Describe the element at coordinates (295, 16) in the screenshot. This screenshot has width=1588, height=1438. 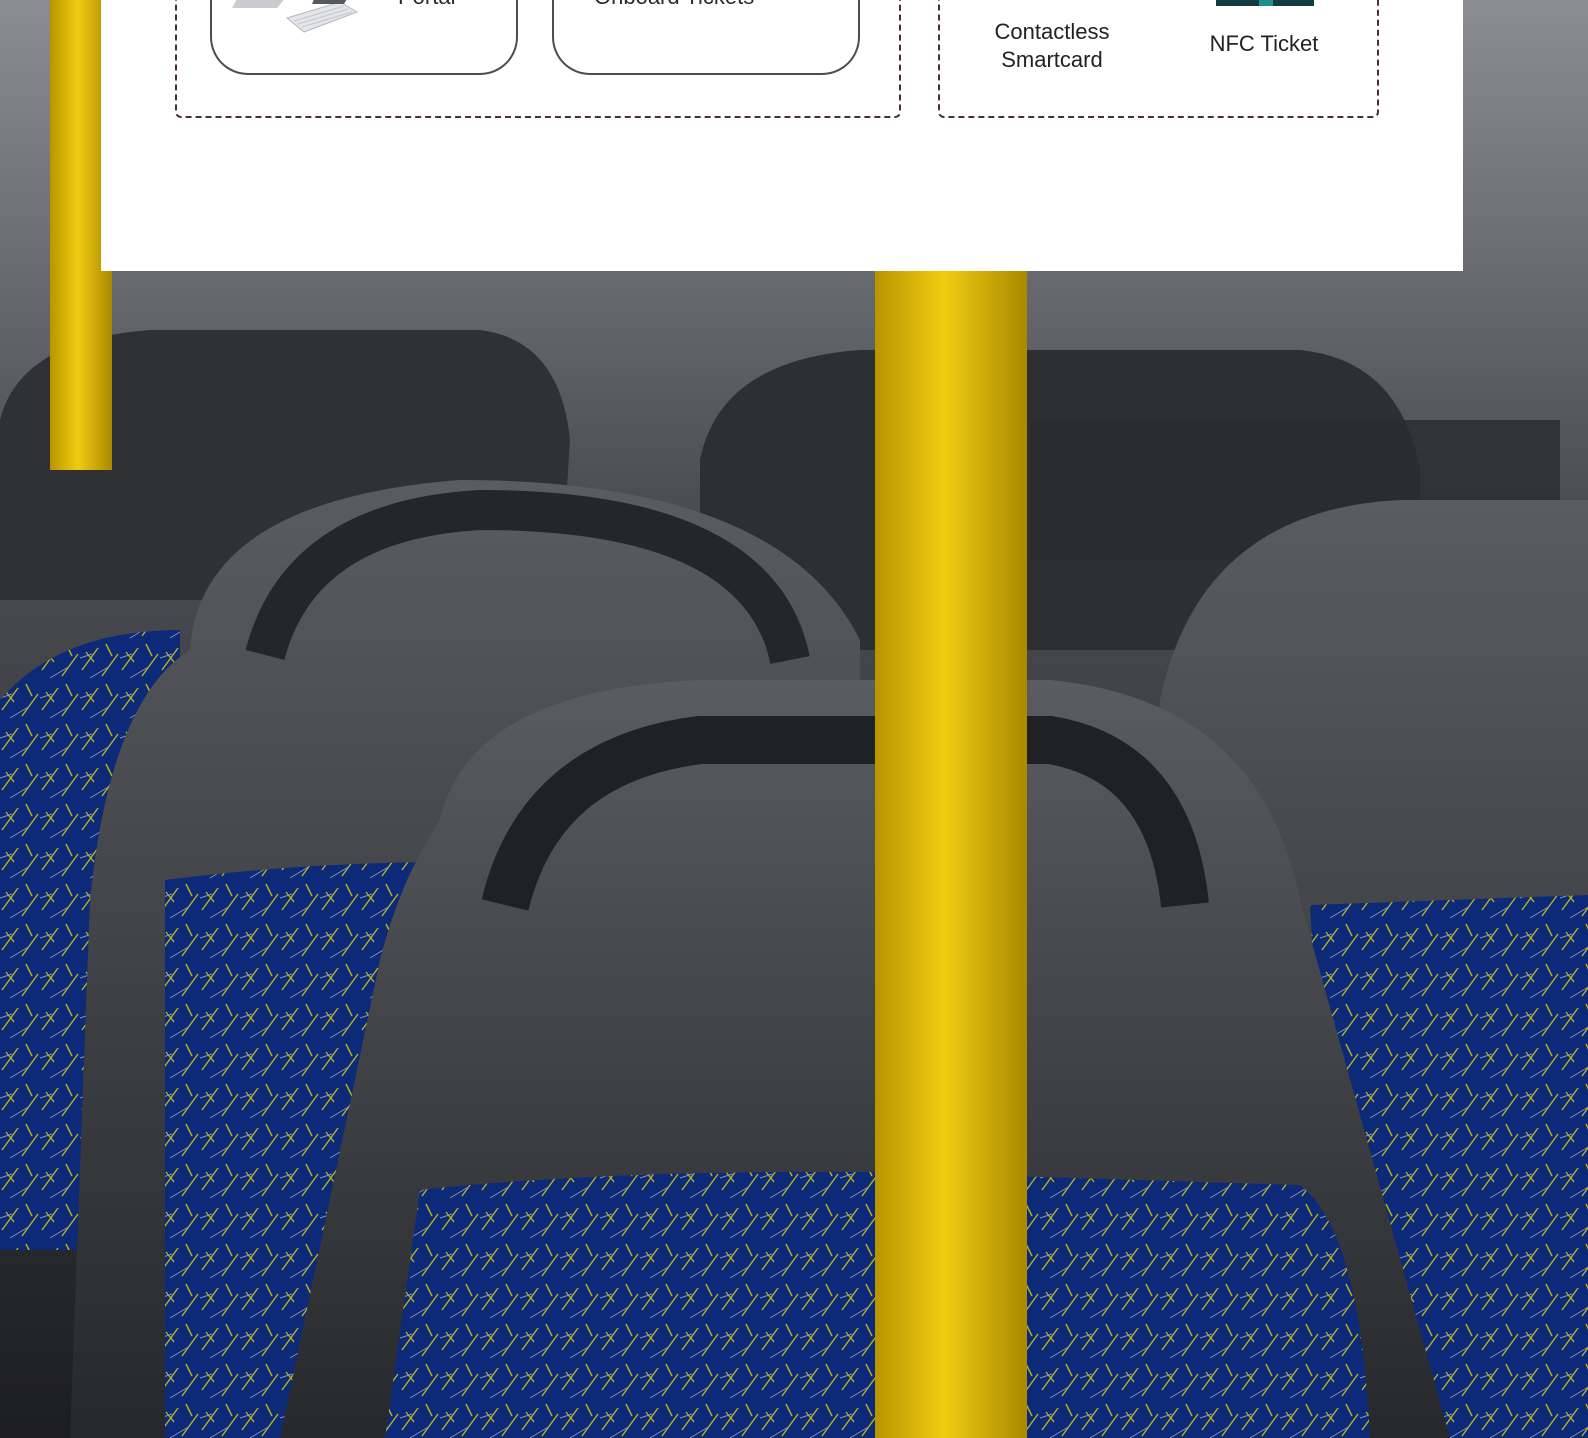
I see `laptop-phone-icon` at that location.